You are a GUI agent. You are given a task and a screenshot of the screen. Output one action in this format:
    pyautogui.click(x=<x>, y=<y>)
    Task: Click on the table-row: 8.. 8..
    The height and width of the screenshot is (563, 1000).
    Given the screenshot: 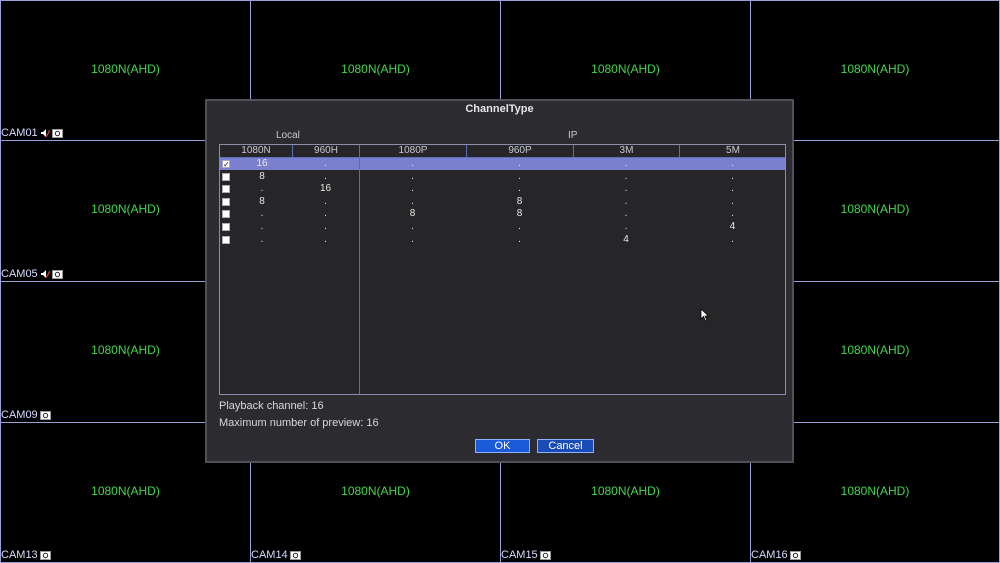 What is the action you would take?
    pyautogui.click(x=502, y=202)
    